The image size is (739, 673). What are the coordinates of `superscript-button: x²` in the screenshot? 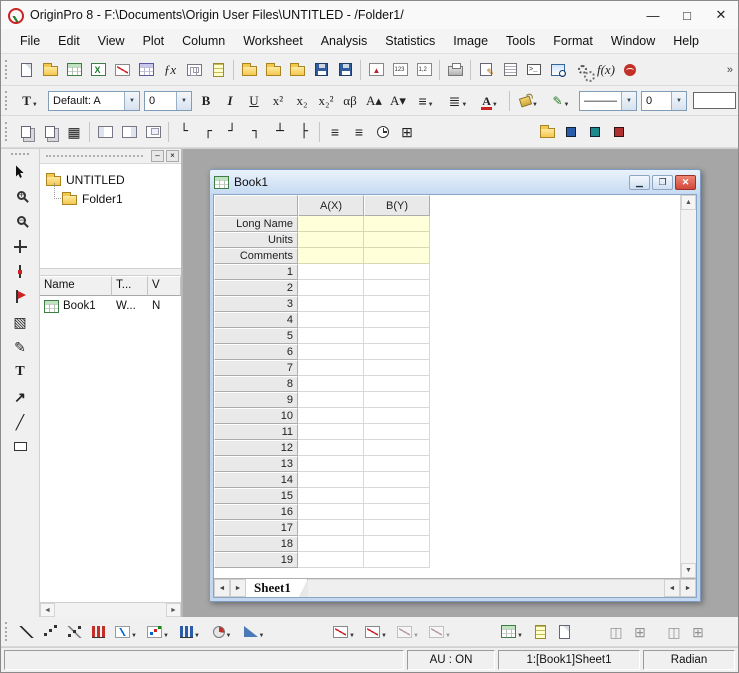 It's located at (278, 100).